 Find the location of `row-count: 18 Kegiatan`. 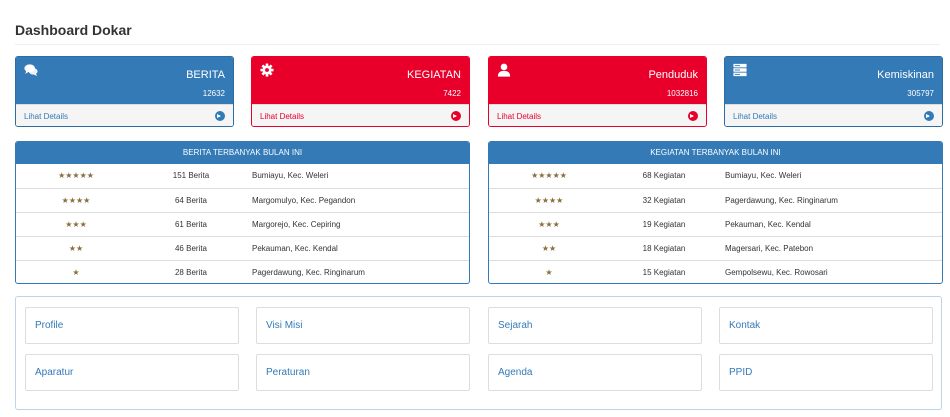

row-count: 18 Kegiatan is located at coordinates (664, 248).